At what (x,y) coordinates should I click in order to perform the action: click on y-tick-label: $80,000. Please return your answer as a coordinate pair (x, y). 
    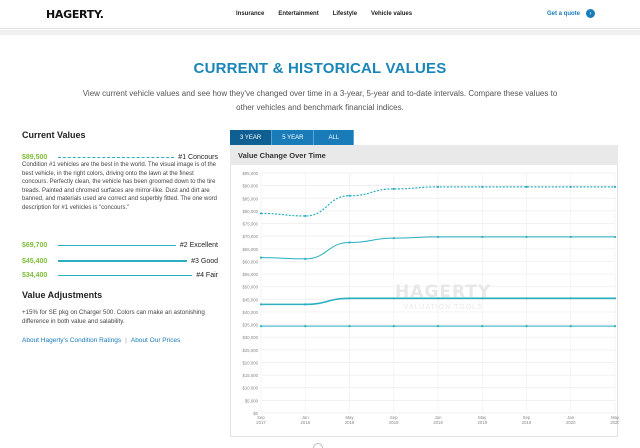
    Looking at the image, I should click on (250, 211).